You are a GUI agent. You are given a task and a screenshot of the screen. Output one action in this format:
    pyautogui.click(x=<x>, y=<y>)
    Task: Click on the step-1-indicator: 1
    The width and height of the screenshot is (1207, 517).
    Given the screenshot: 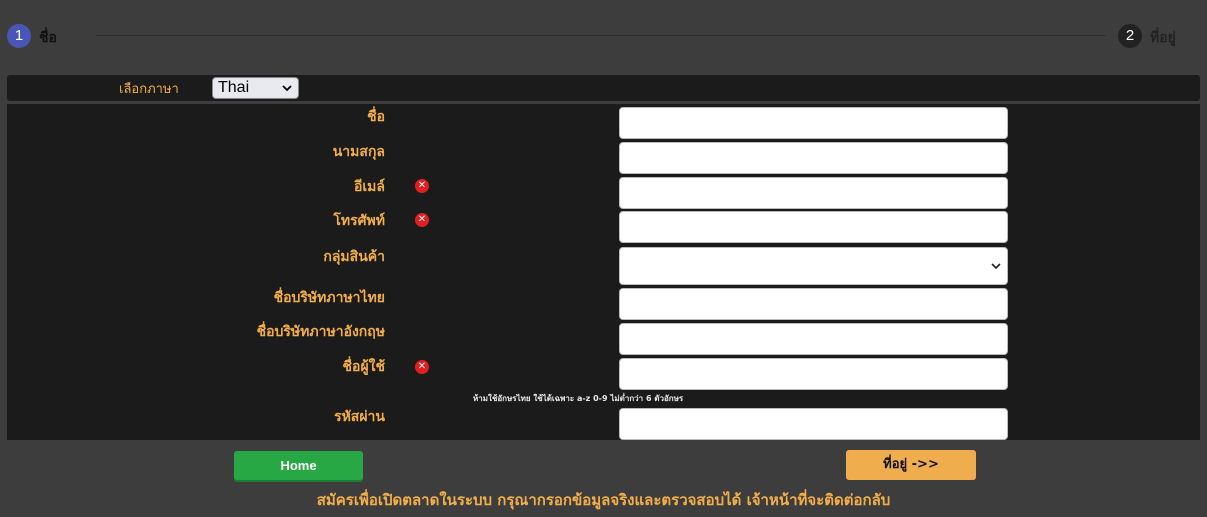 What is the action you would take?
    pyautogui.click(x=19, y=36)
    